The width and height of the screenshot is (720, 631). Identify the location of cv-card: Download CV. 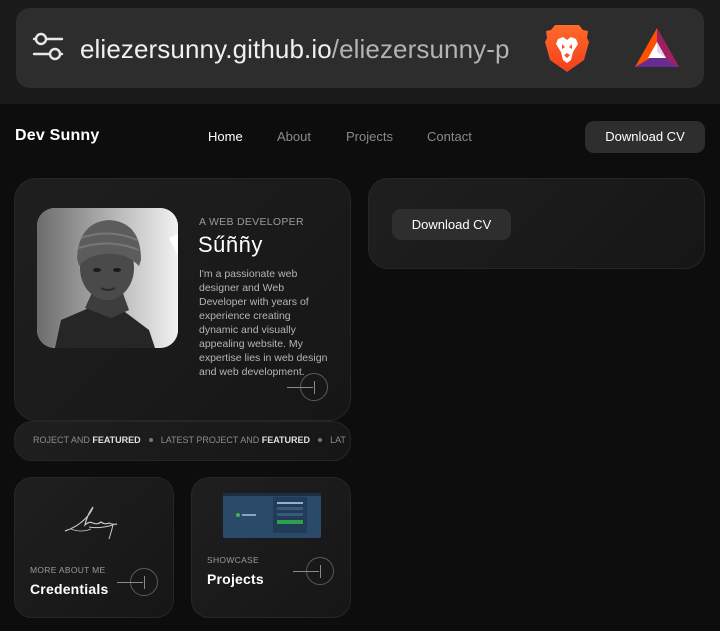
(536, 223).